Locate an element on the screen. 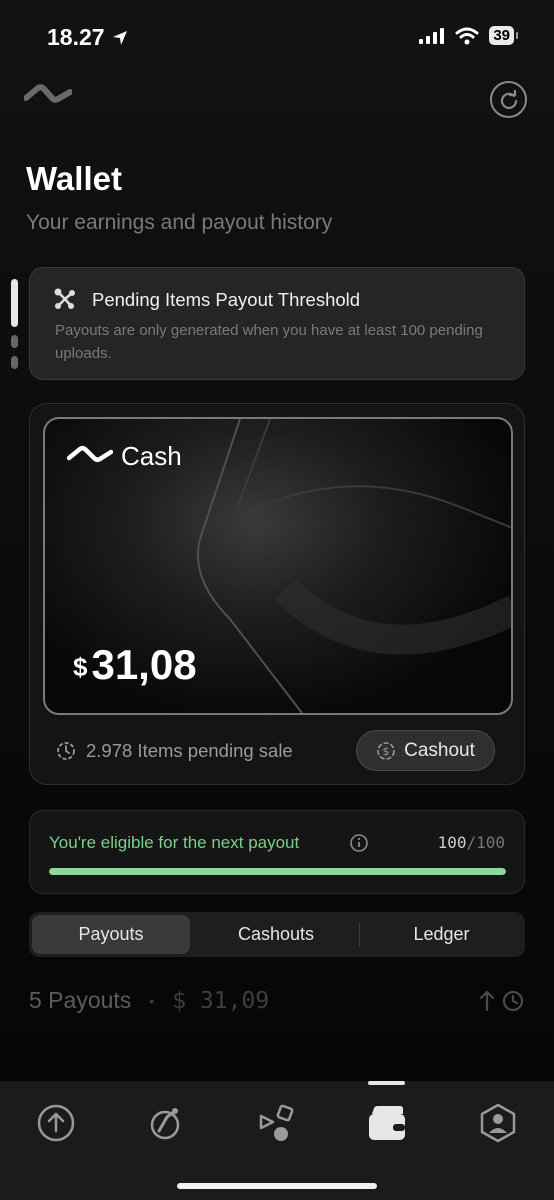 The height and width of the screenshot is (1200, 554). tab-ledger: Ledger is located at coordinates (441, 934).